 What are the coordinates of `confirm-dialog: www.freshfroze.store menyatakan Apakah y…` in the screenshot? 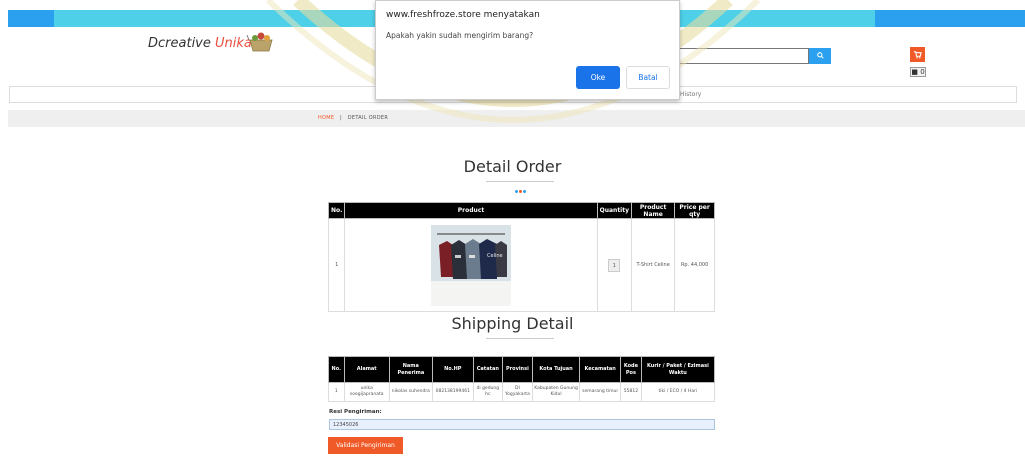 It's located at (527, 50).